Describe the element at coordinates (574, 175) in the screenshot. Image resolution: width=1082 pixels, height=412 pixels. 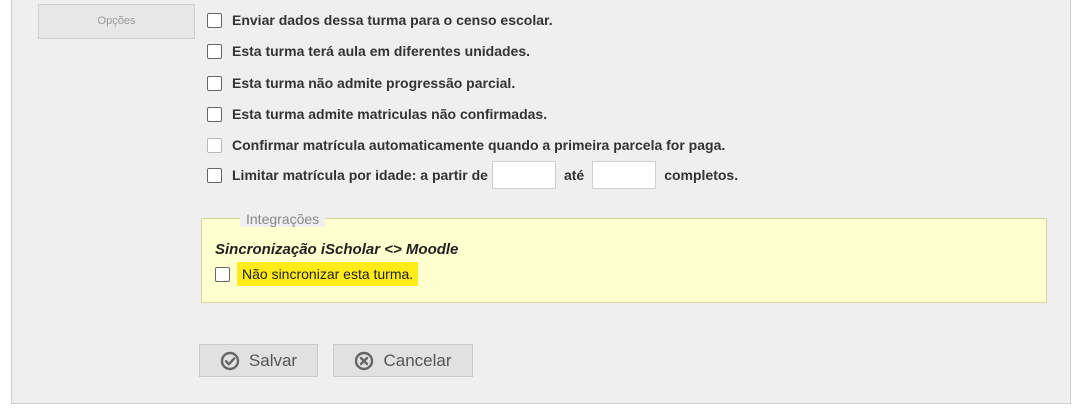
I see `limitar-idade-label-mid: até` at that location.